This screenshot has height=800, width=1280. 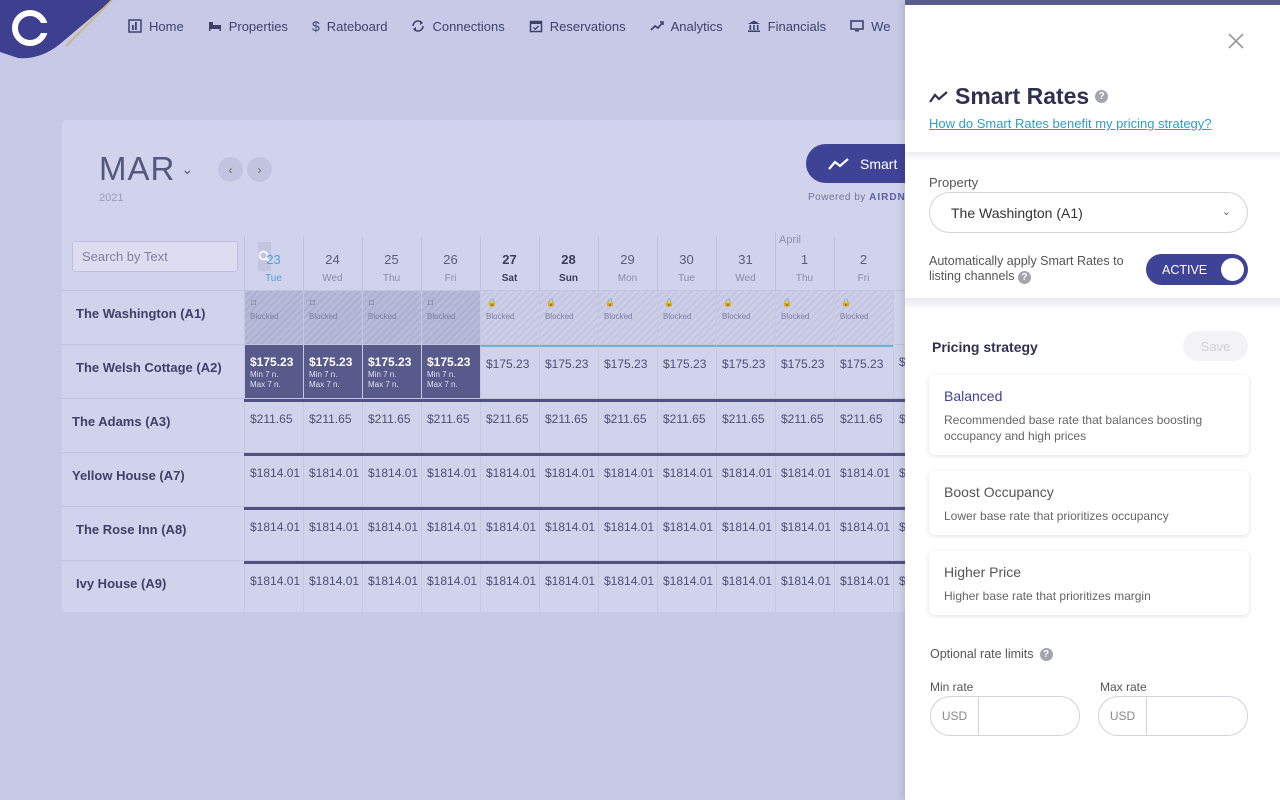 What do you see at coordinates (458, 26) in the screenshot?
I see `nav-connections: Connections` at bounding box center [458, 26].